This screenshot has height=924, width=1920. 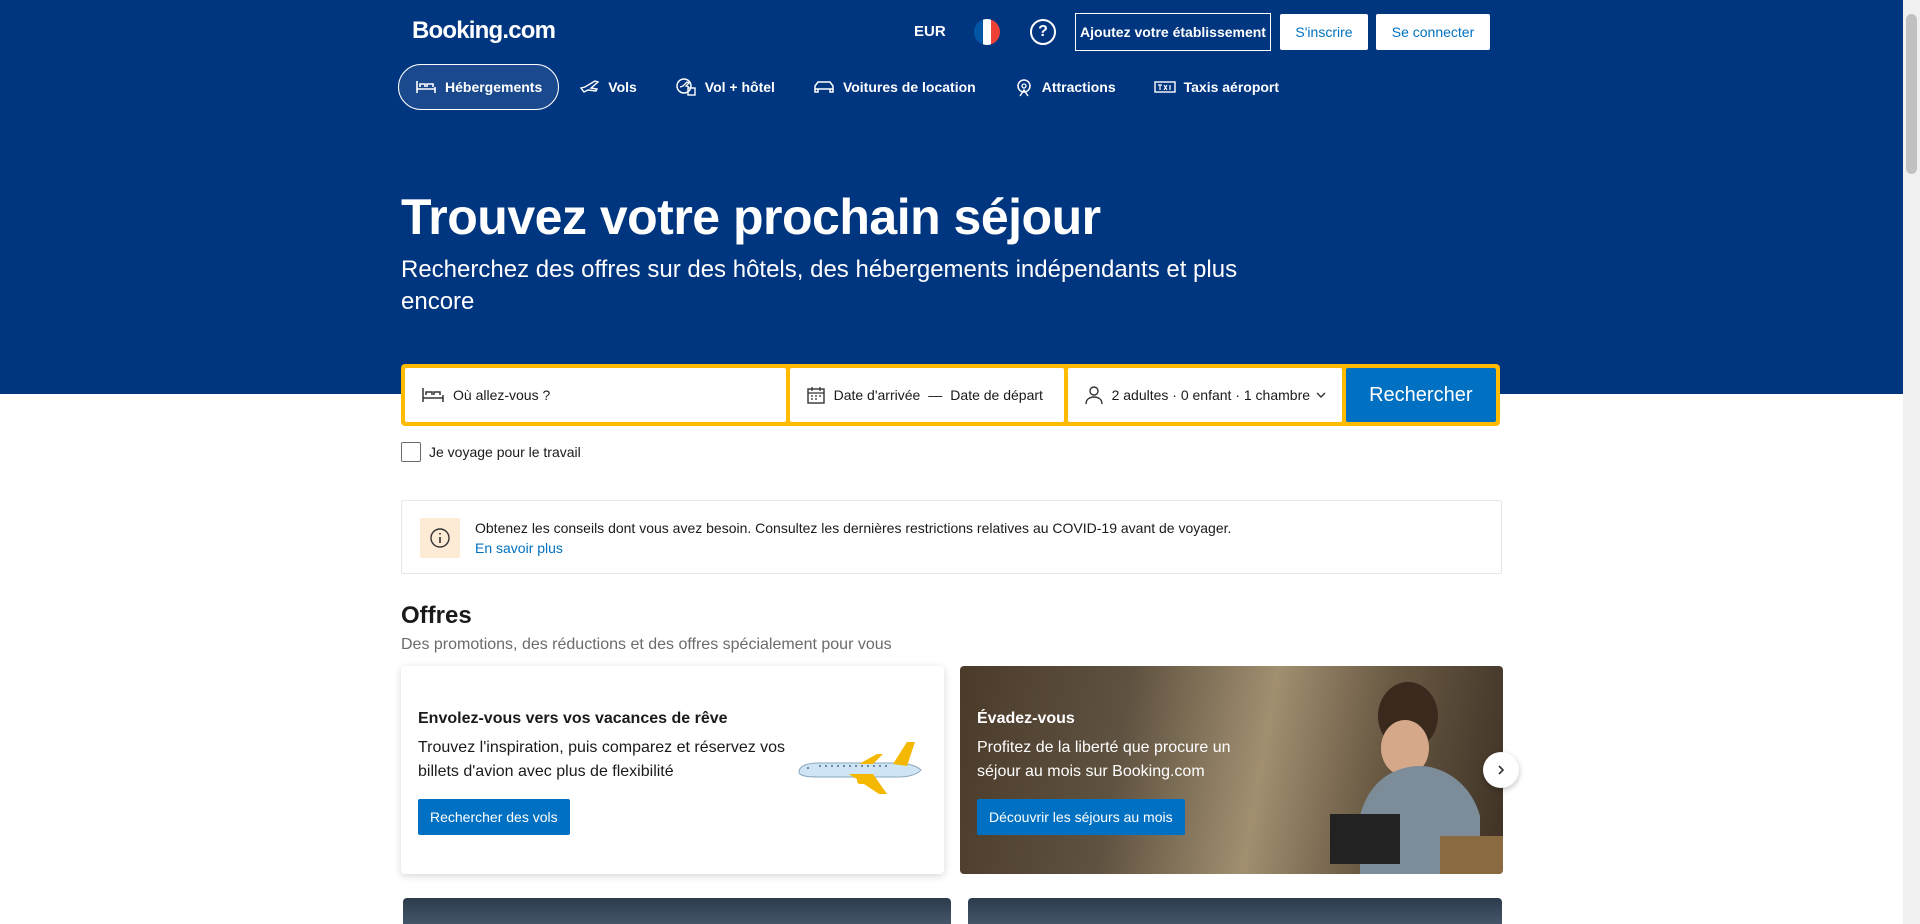 I want to click on scrollbar-thumb, so click(x=1911, y=94).